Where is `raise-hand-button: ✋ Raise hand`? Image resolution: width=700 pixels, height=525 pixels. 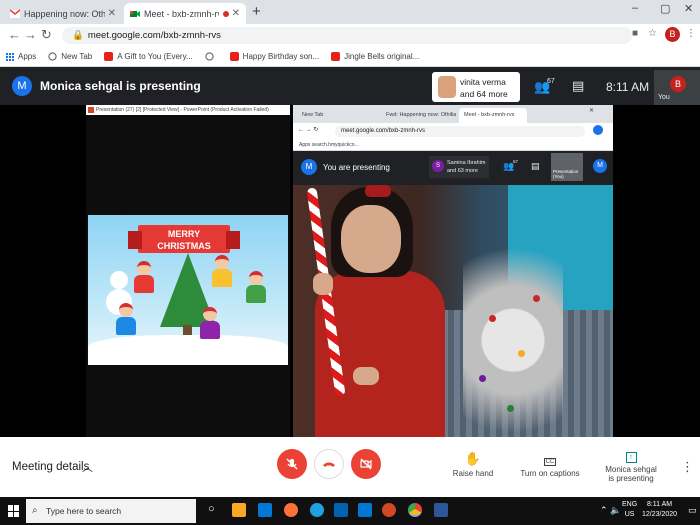 raise-hand-button: ✋ Raise hand is located at coordinates (473, 464).